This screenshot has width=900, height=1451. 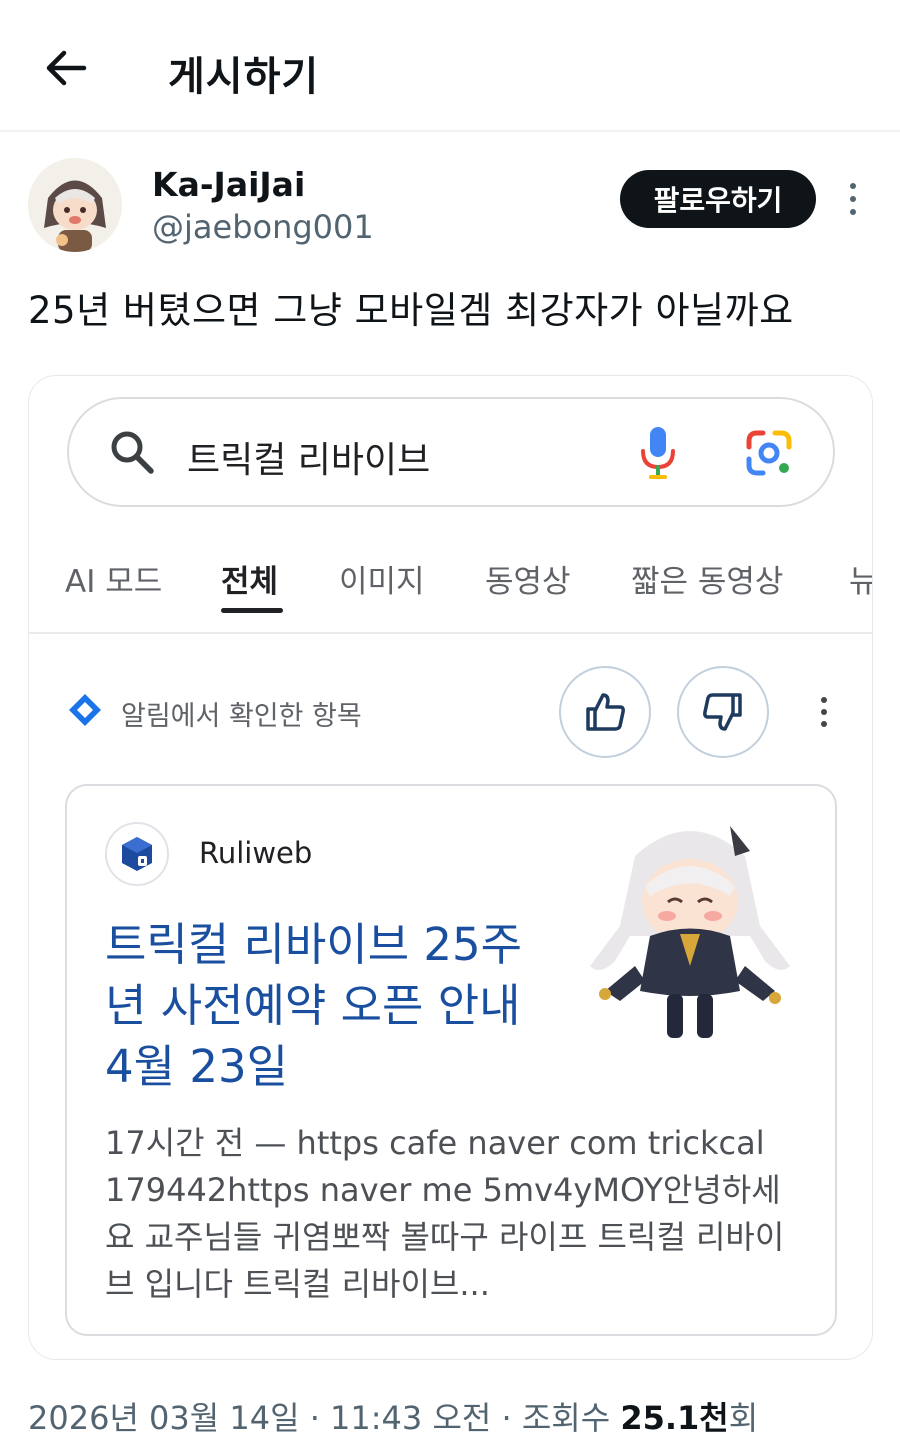 I want to click on site-name: Ruliweb, so click(x=255, y=853).